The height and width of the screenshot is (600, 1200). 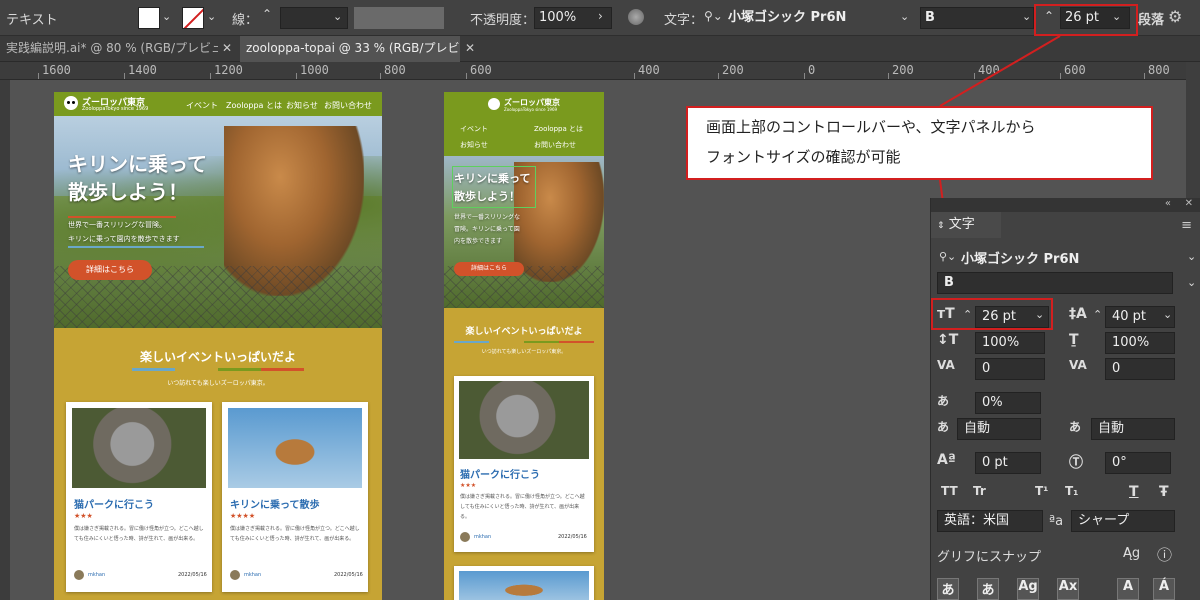 What do you see at coordinates (1068, 589) in the screenshot?
I see `snap-proxy-button: Ax` at bounding box center [1068, 589].